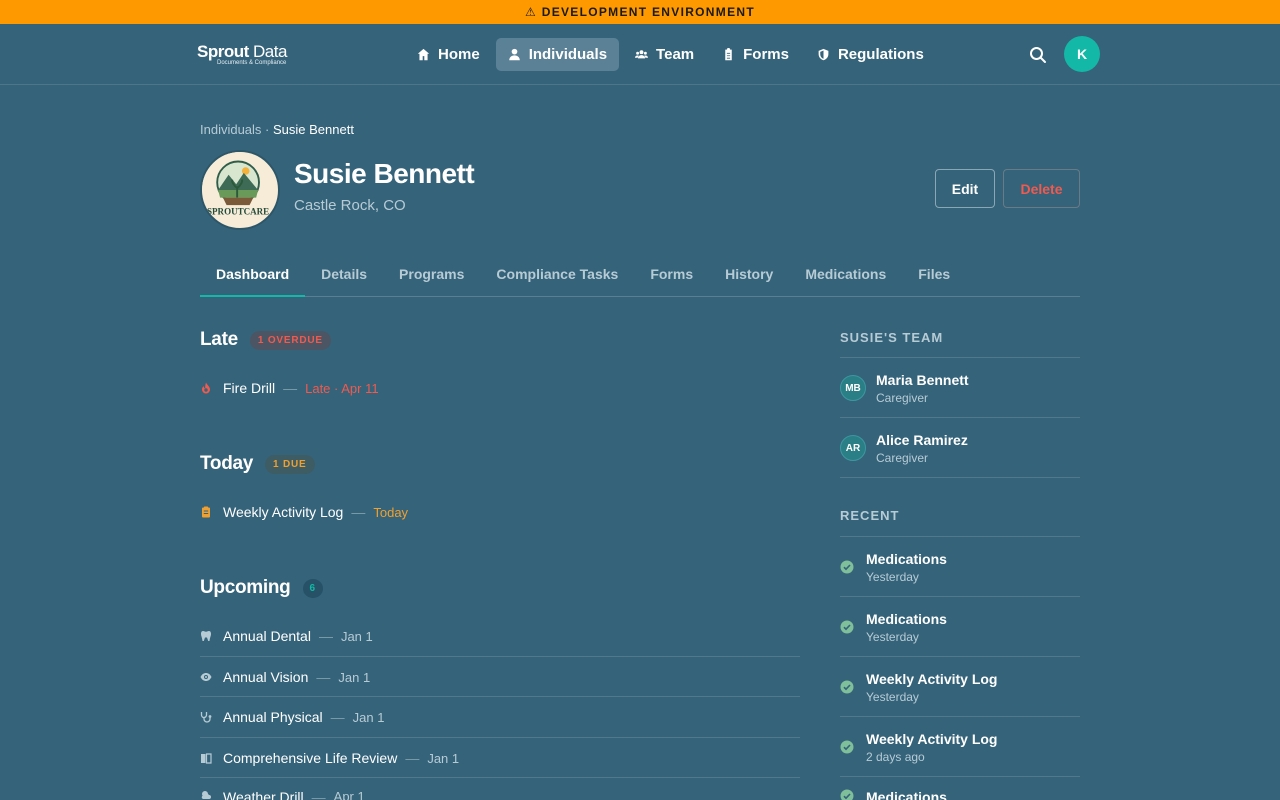 This screenshot has height=800, width=1280. Describe the element at coordinates (675, 54) in the screenshot. I see `nav-item-label: Team` at that location.